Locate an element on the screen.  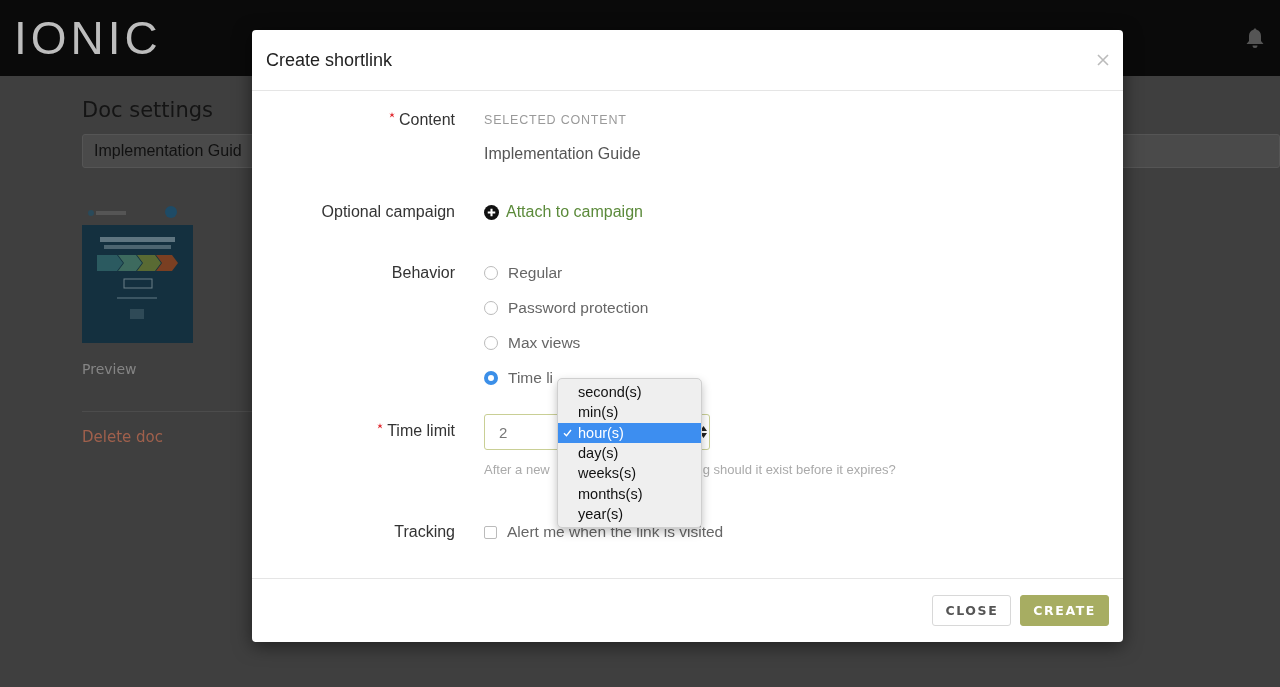
field-caption: SELECTED CONTENT is located at coordinates (556, 120).